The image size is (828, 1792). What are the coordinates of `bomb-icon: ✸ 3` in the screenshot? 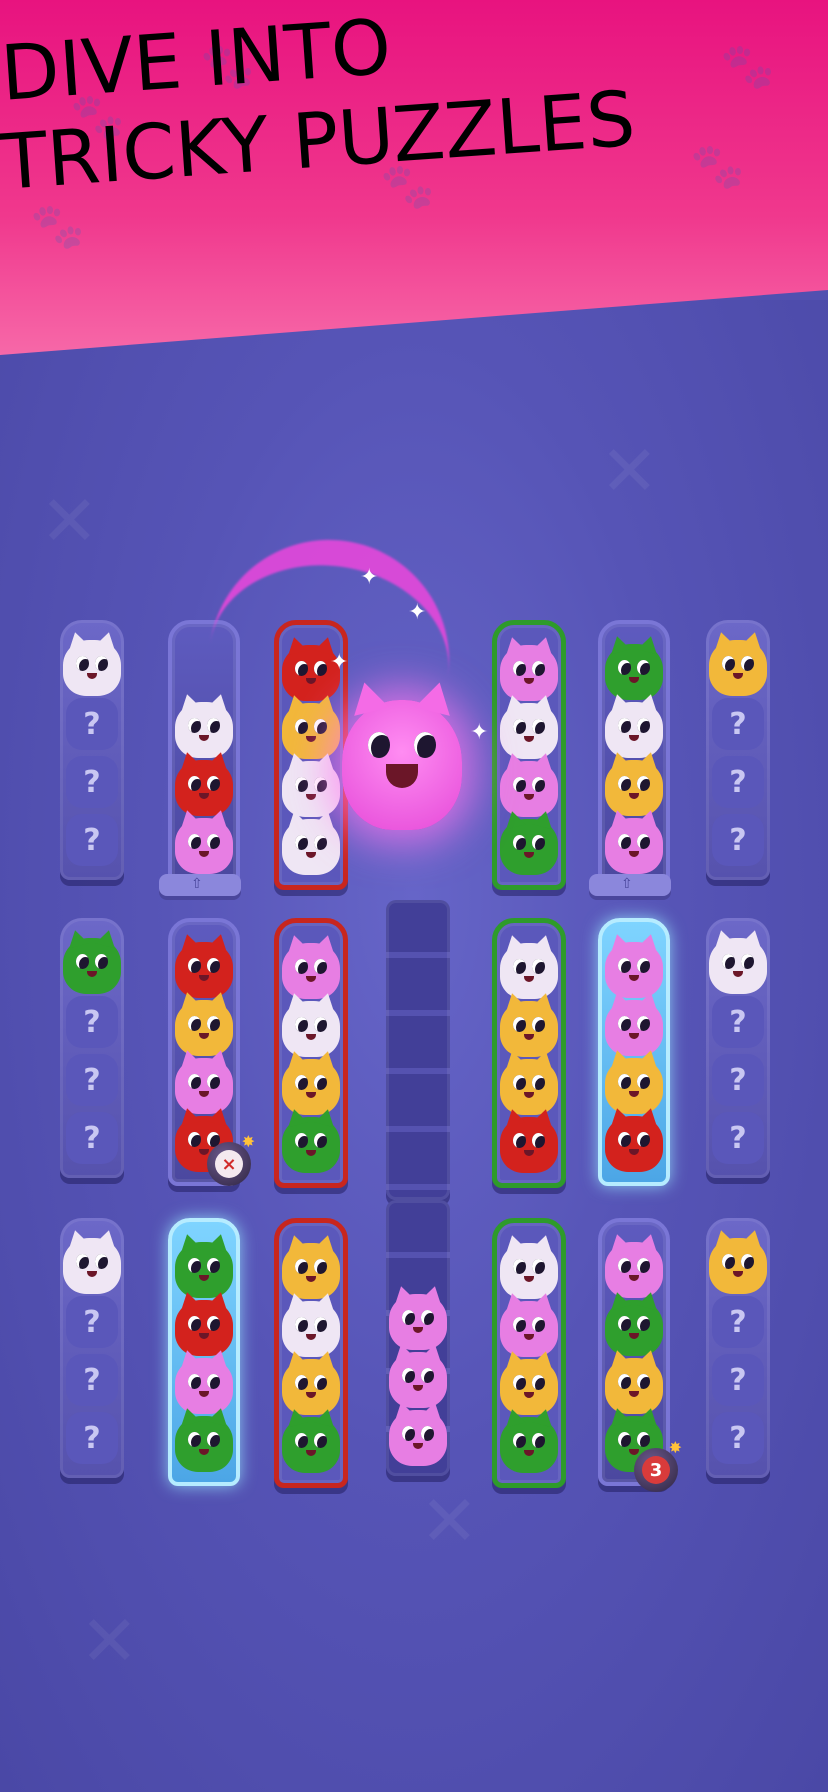 It's located at (658, 1465).